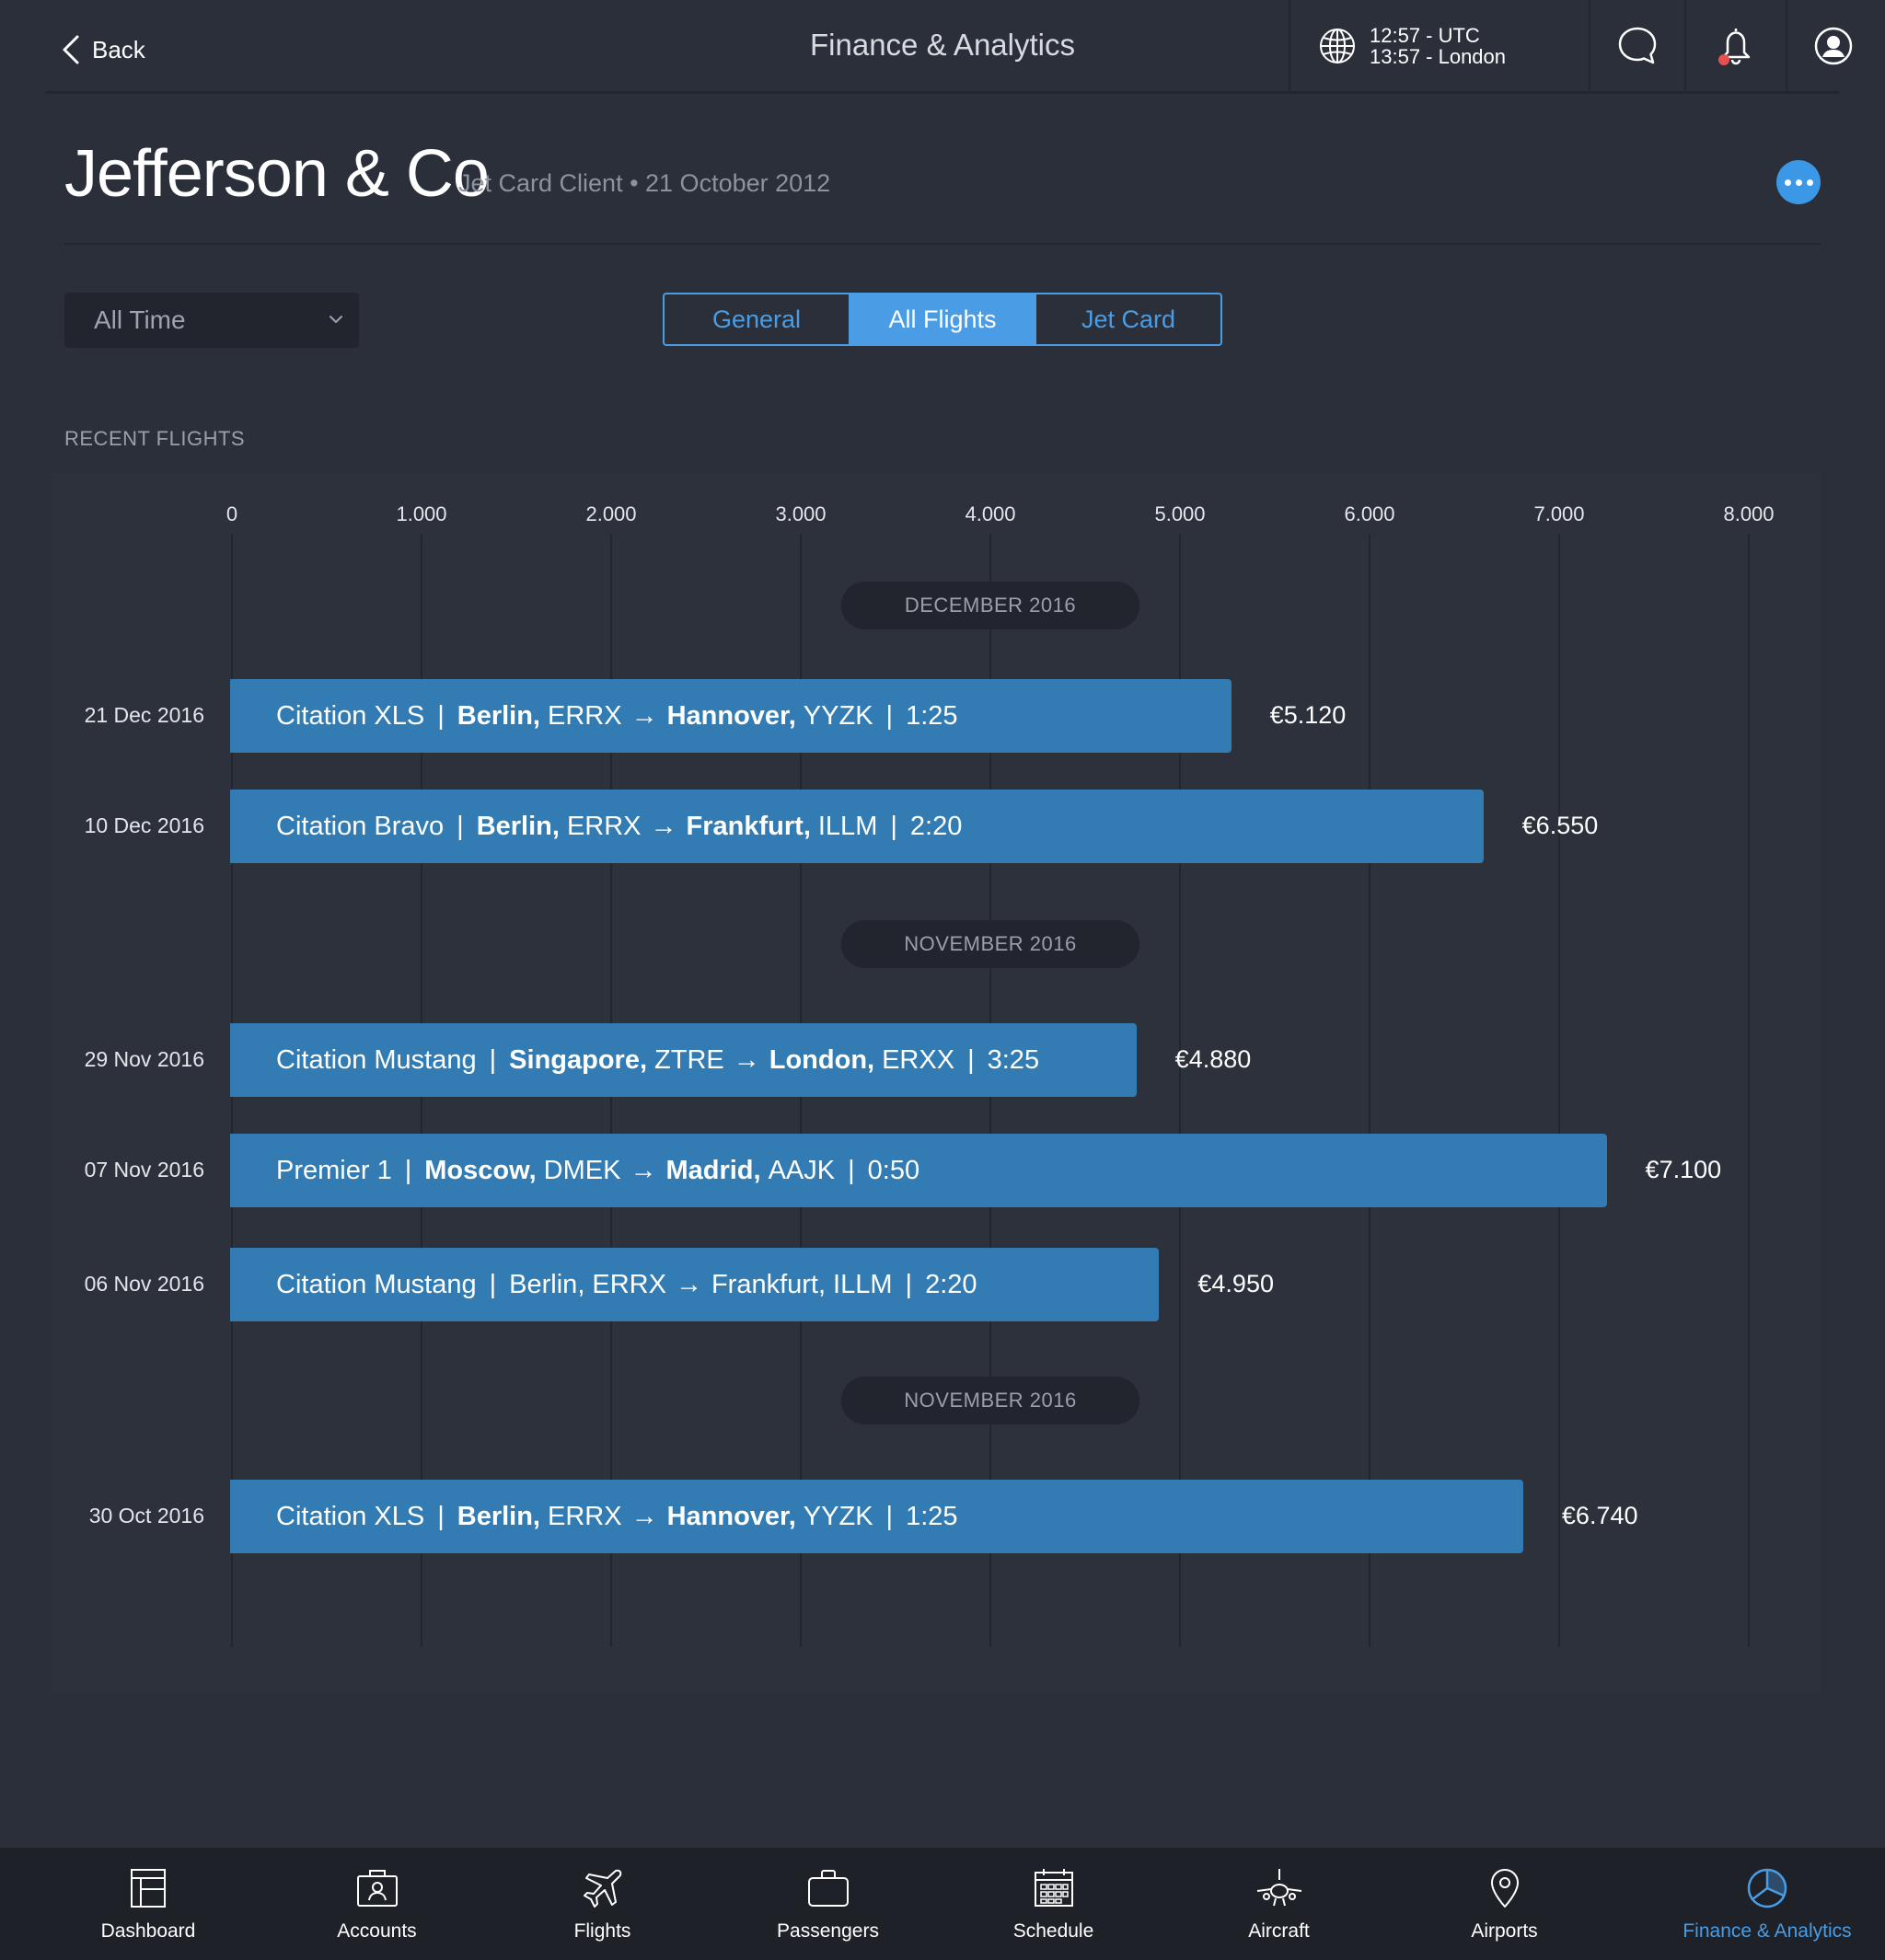 The width and height of the screenshot is (1885, 1960). Describe the element at coordinates (757, 319) in the screenshot. I see `tab-general: General` at that location.